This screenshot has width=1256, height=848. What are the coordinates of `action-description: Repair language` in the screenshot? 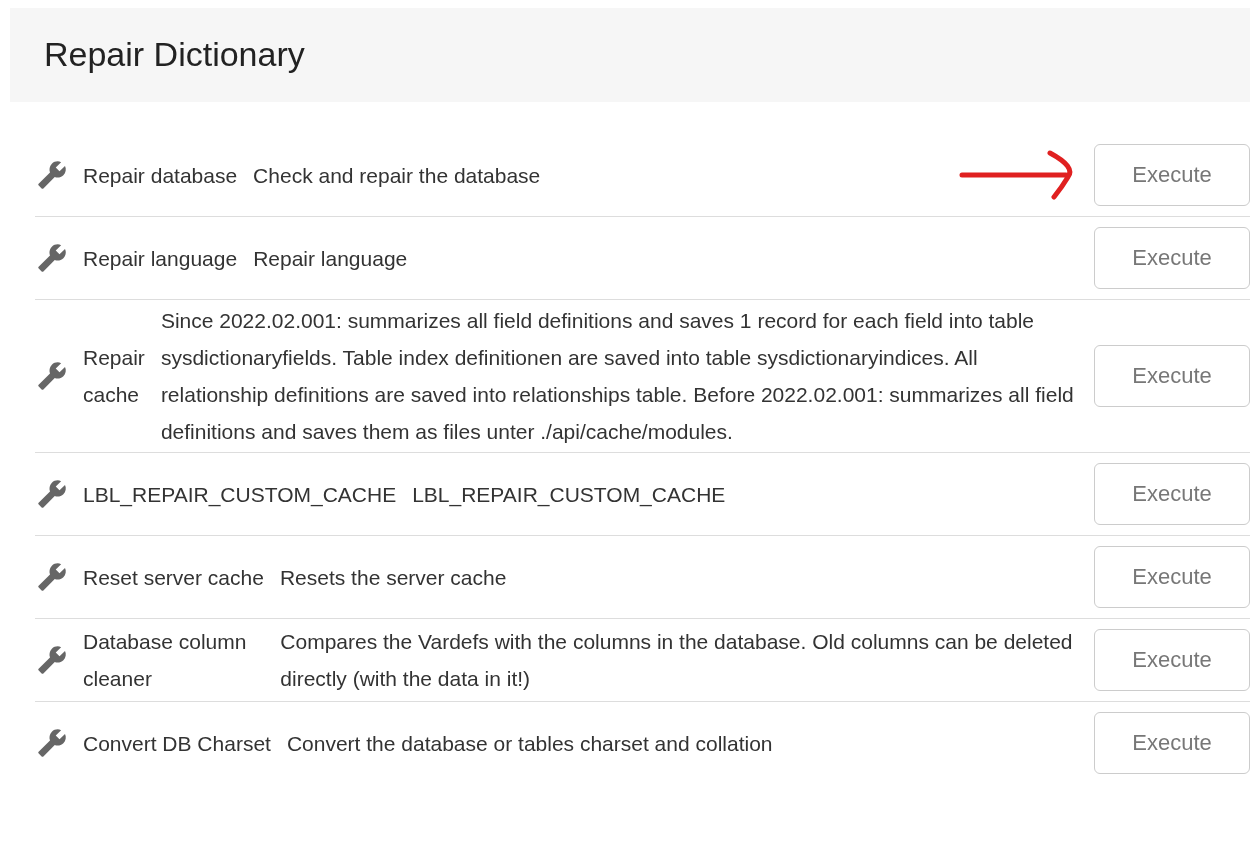 It's located at (330, 258).